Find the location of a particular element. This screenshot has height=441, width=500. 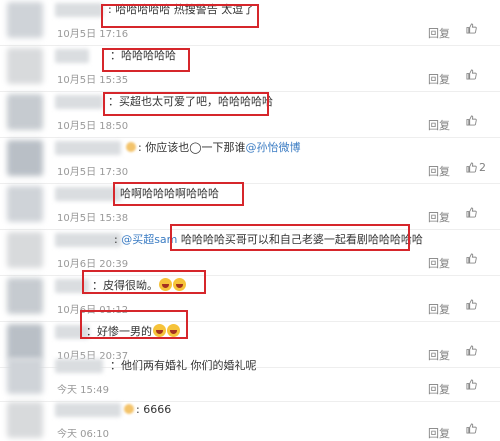

comment-row: ：皮得很呦。 10月6日 01:12 回复 is located at coordinates (250, 299).